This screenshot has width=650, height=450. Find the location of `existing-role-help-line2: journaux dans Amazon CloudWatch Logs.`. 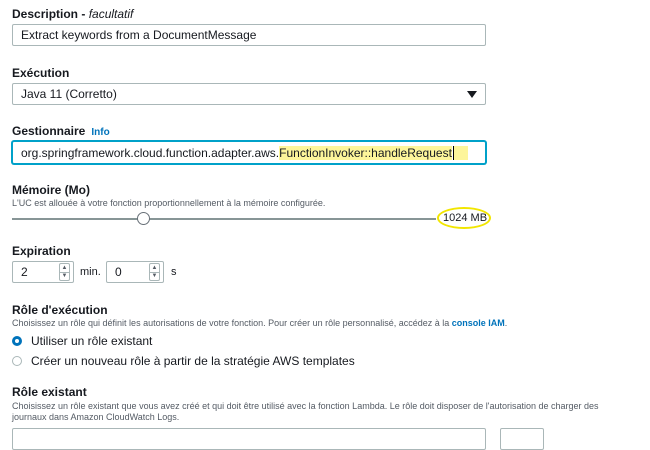

existing-role-help-line2: journaux dans Amazon CloudWatch Logs. is located at coordinates (96, 417).